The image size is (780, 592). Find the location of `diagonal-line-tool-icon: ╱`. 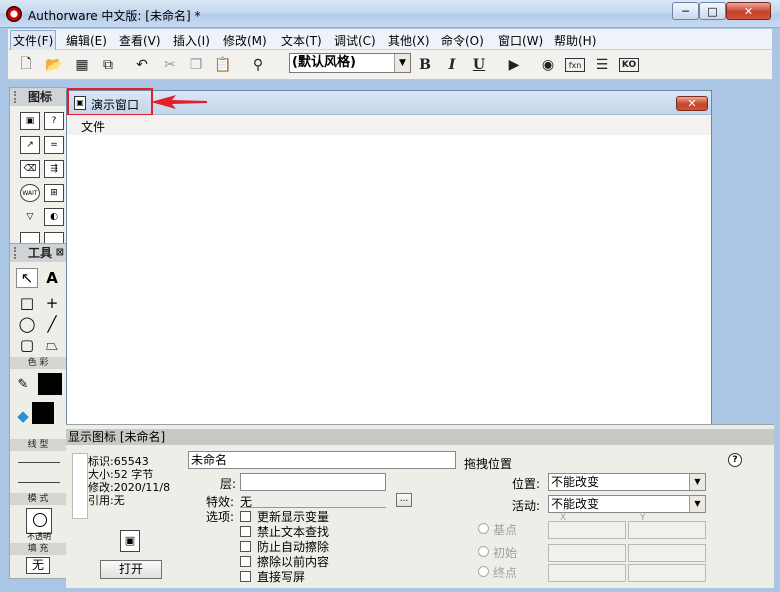

diagonal-line-tool-icon: ╱ is located at coordinates (52, 324).